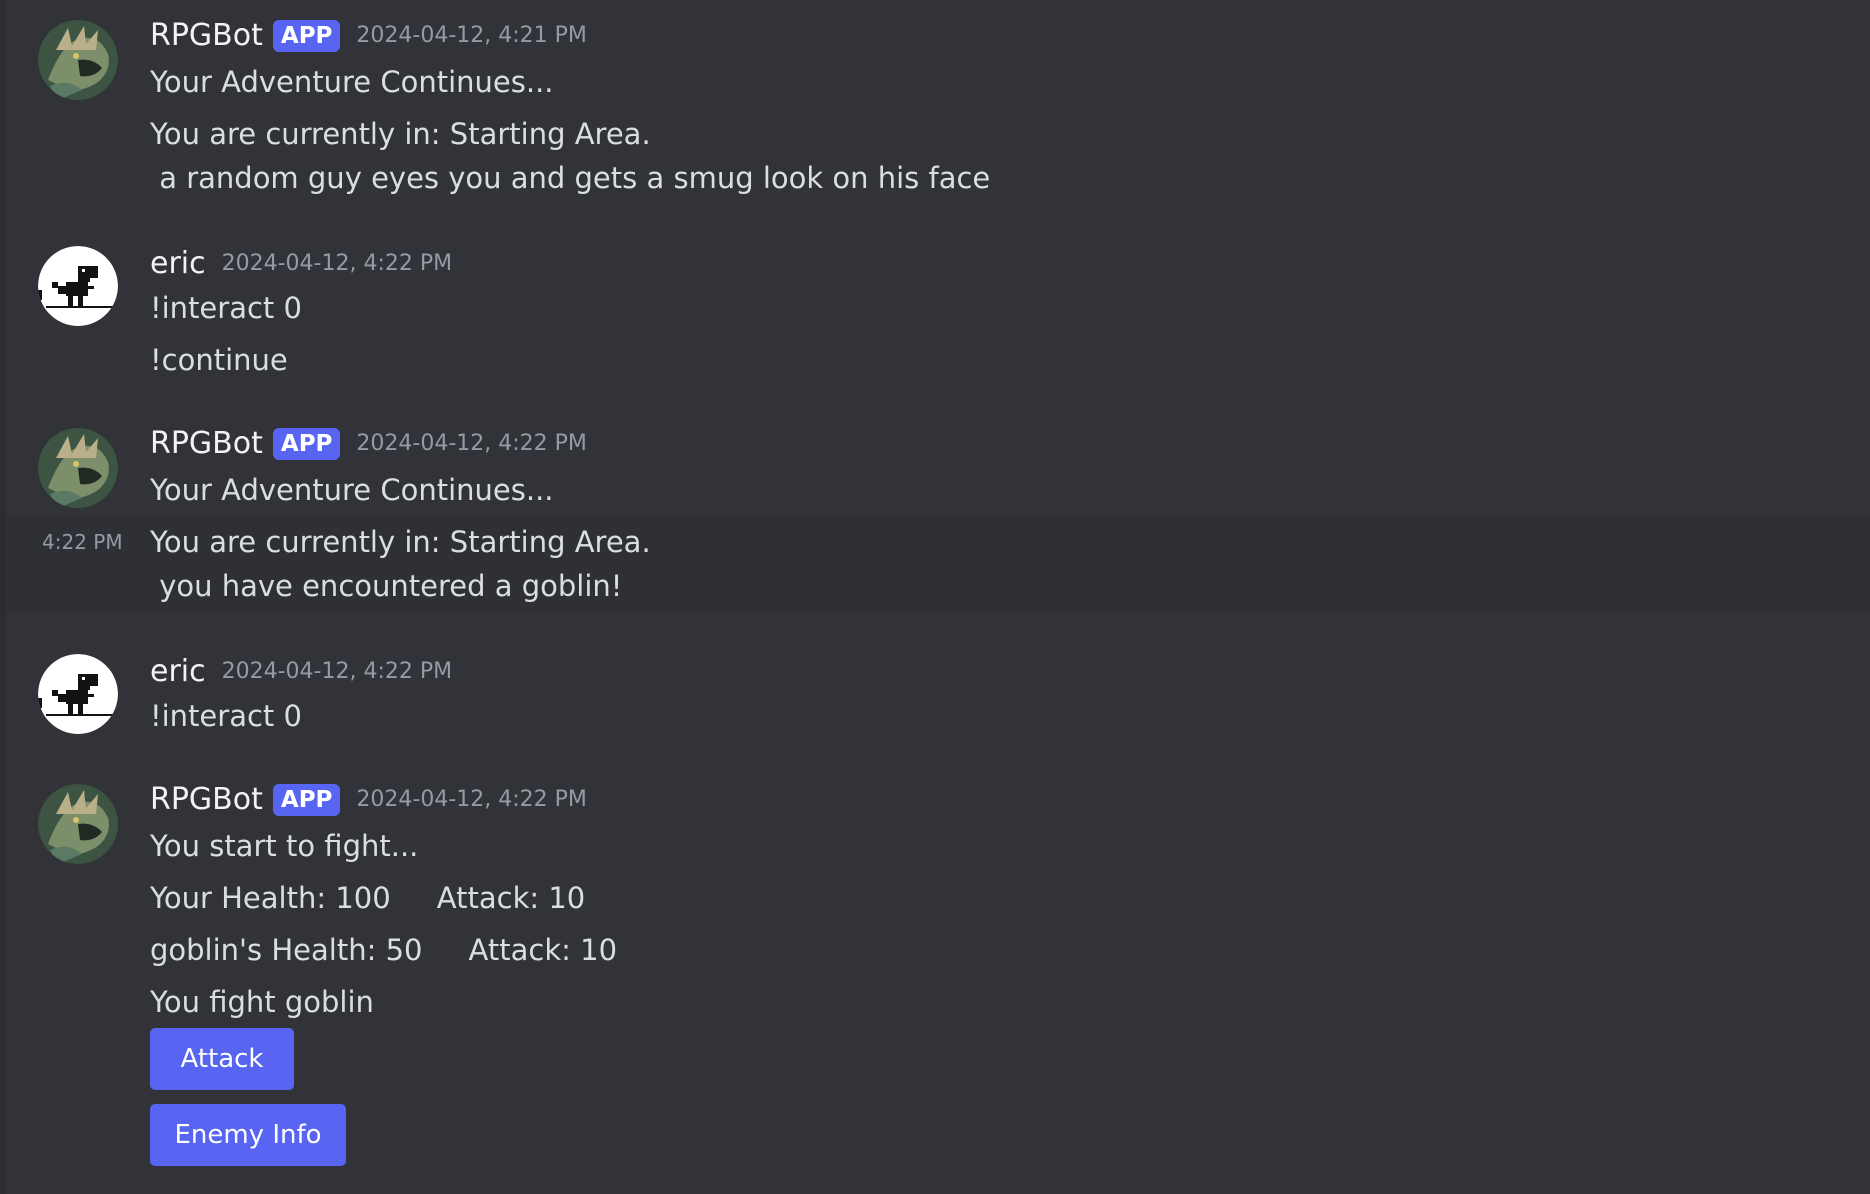 This screenshot has width=1870, height=1194. What do you see at coordinates (386, 586) in the screenshot?
I see `message-line: you have encountered a goblin!` at bounding box center [386, 586].